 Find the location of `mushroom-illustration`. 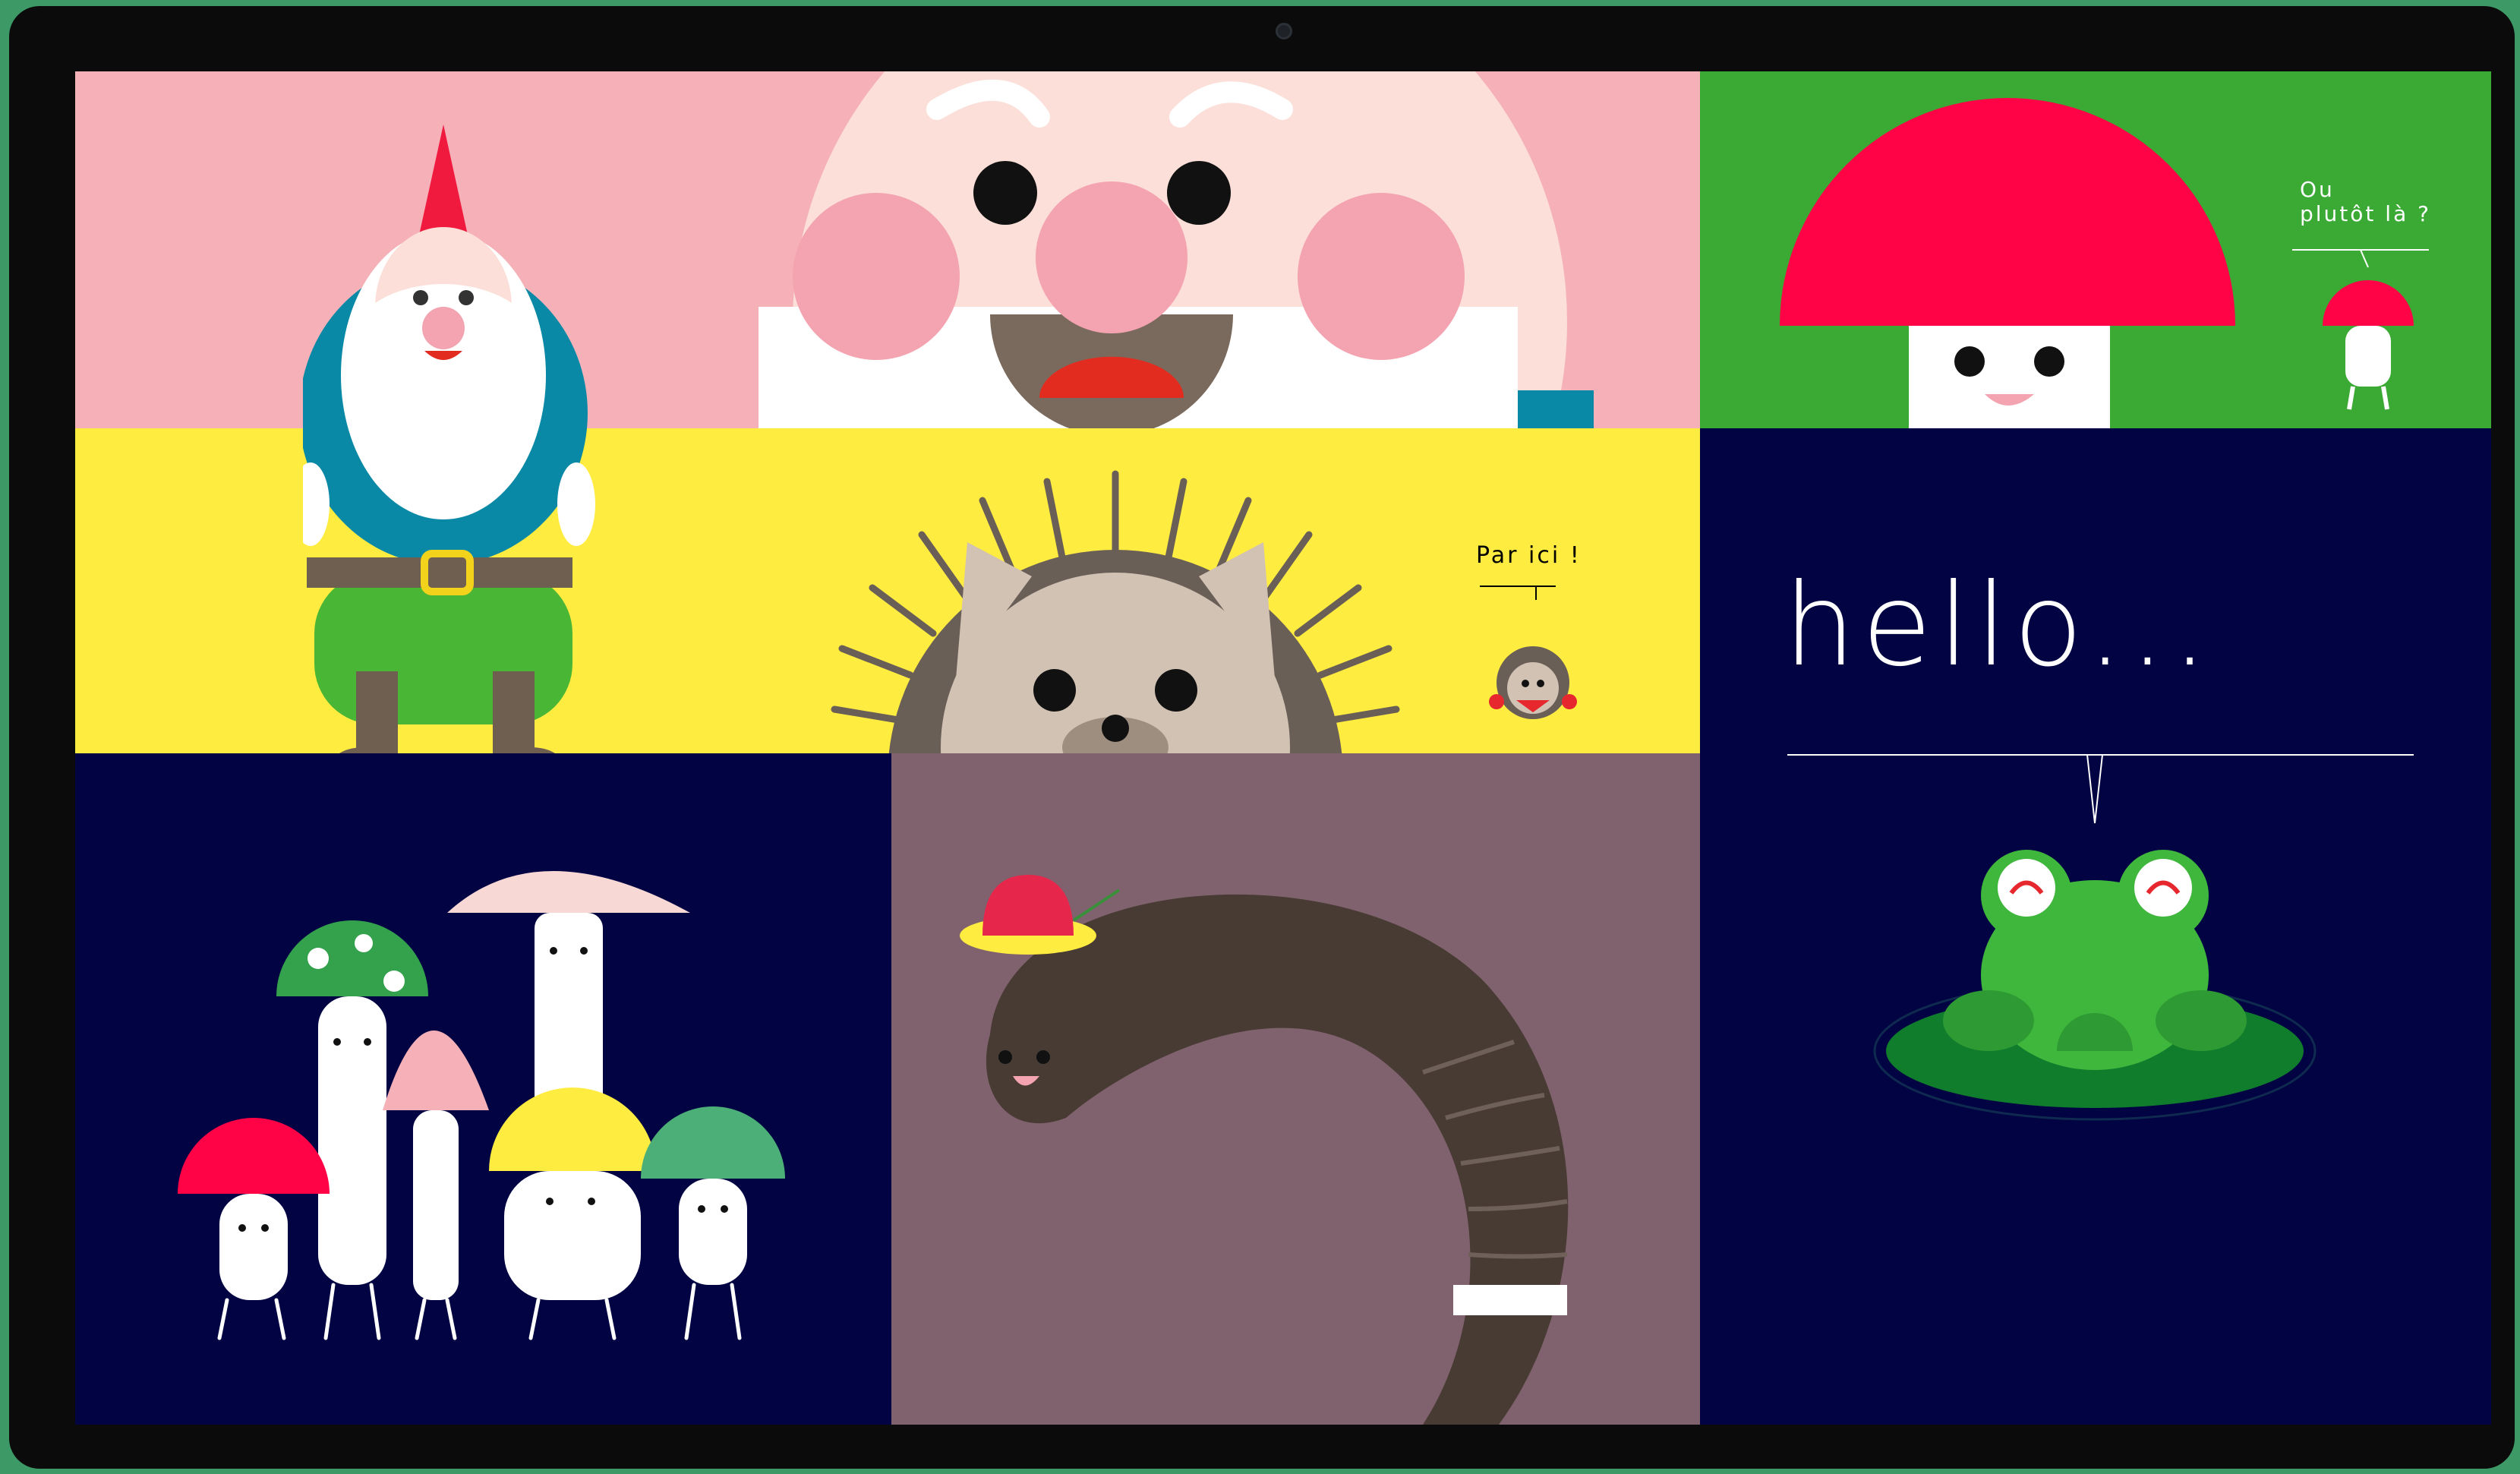

mushroom-illustration is located at coordinates (2104, 263).